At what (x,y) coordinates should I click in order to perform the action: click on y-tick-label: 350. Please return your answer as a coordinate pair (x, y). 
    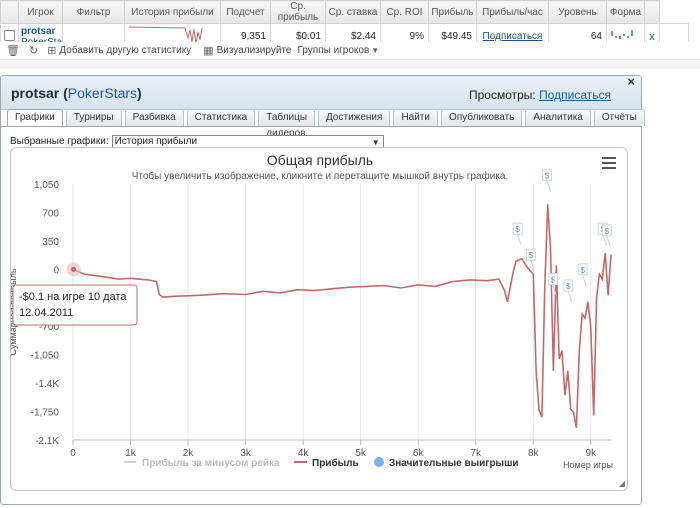
    Looking at the image, I should click on (50, 242).